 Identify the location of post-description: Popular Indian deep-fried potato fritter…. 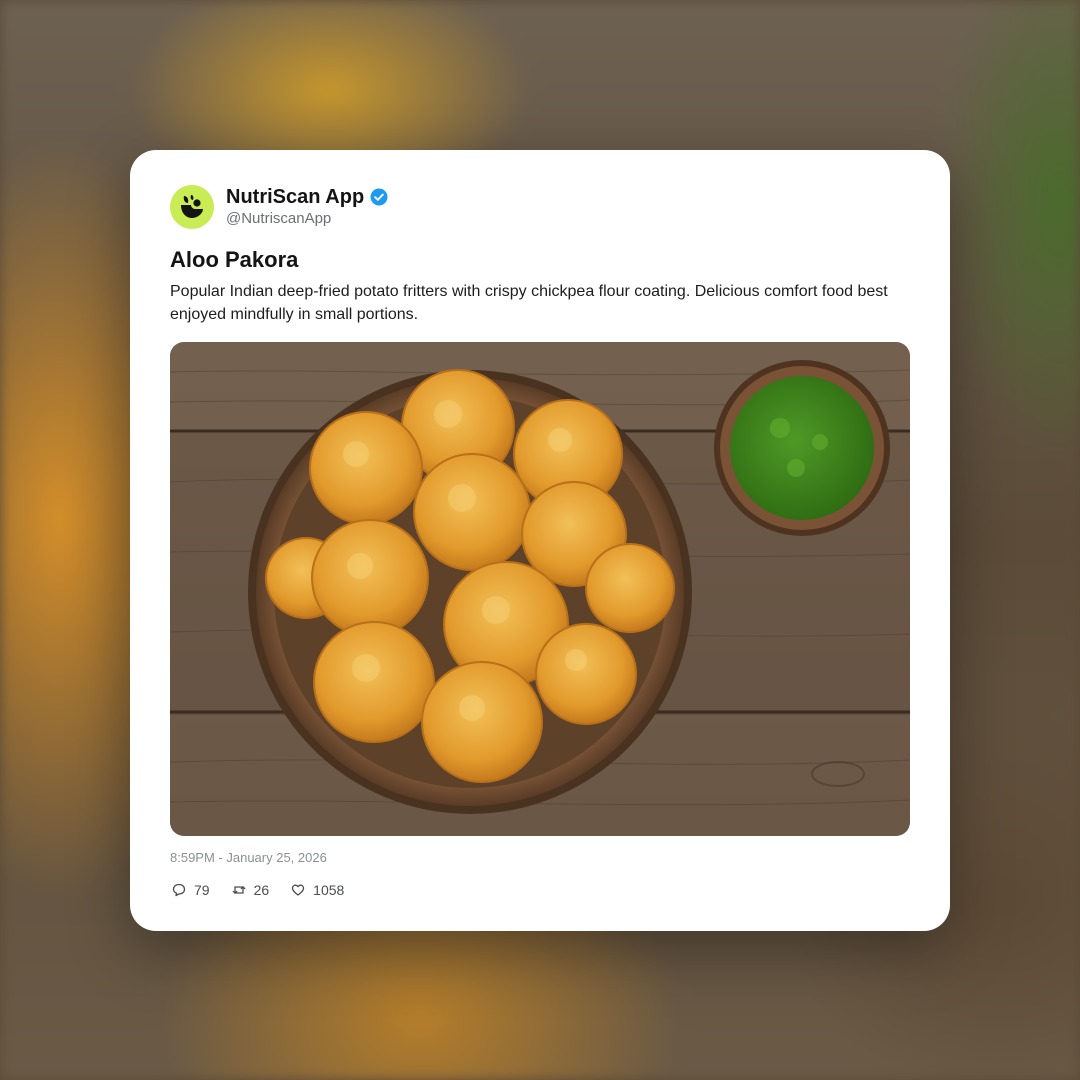
(529, 303).